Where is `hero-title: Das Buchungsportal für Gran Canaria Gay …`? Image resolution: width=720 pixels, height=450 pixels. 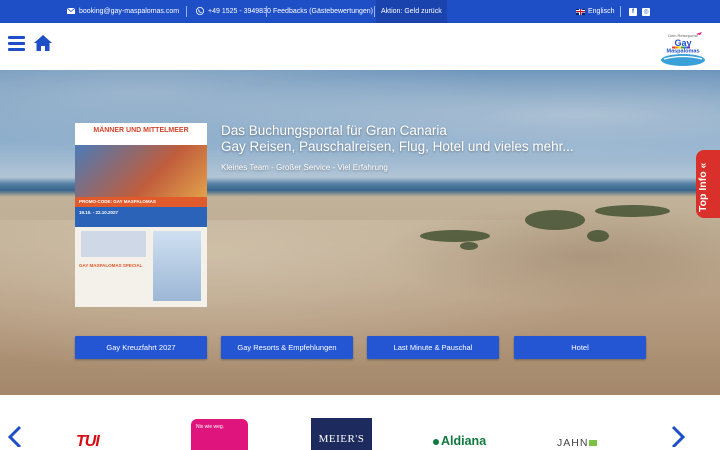 hero-title: Das Buchungsportal für Gran Canaria Gay … is located at coordinates (397, 139).